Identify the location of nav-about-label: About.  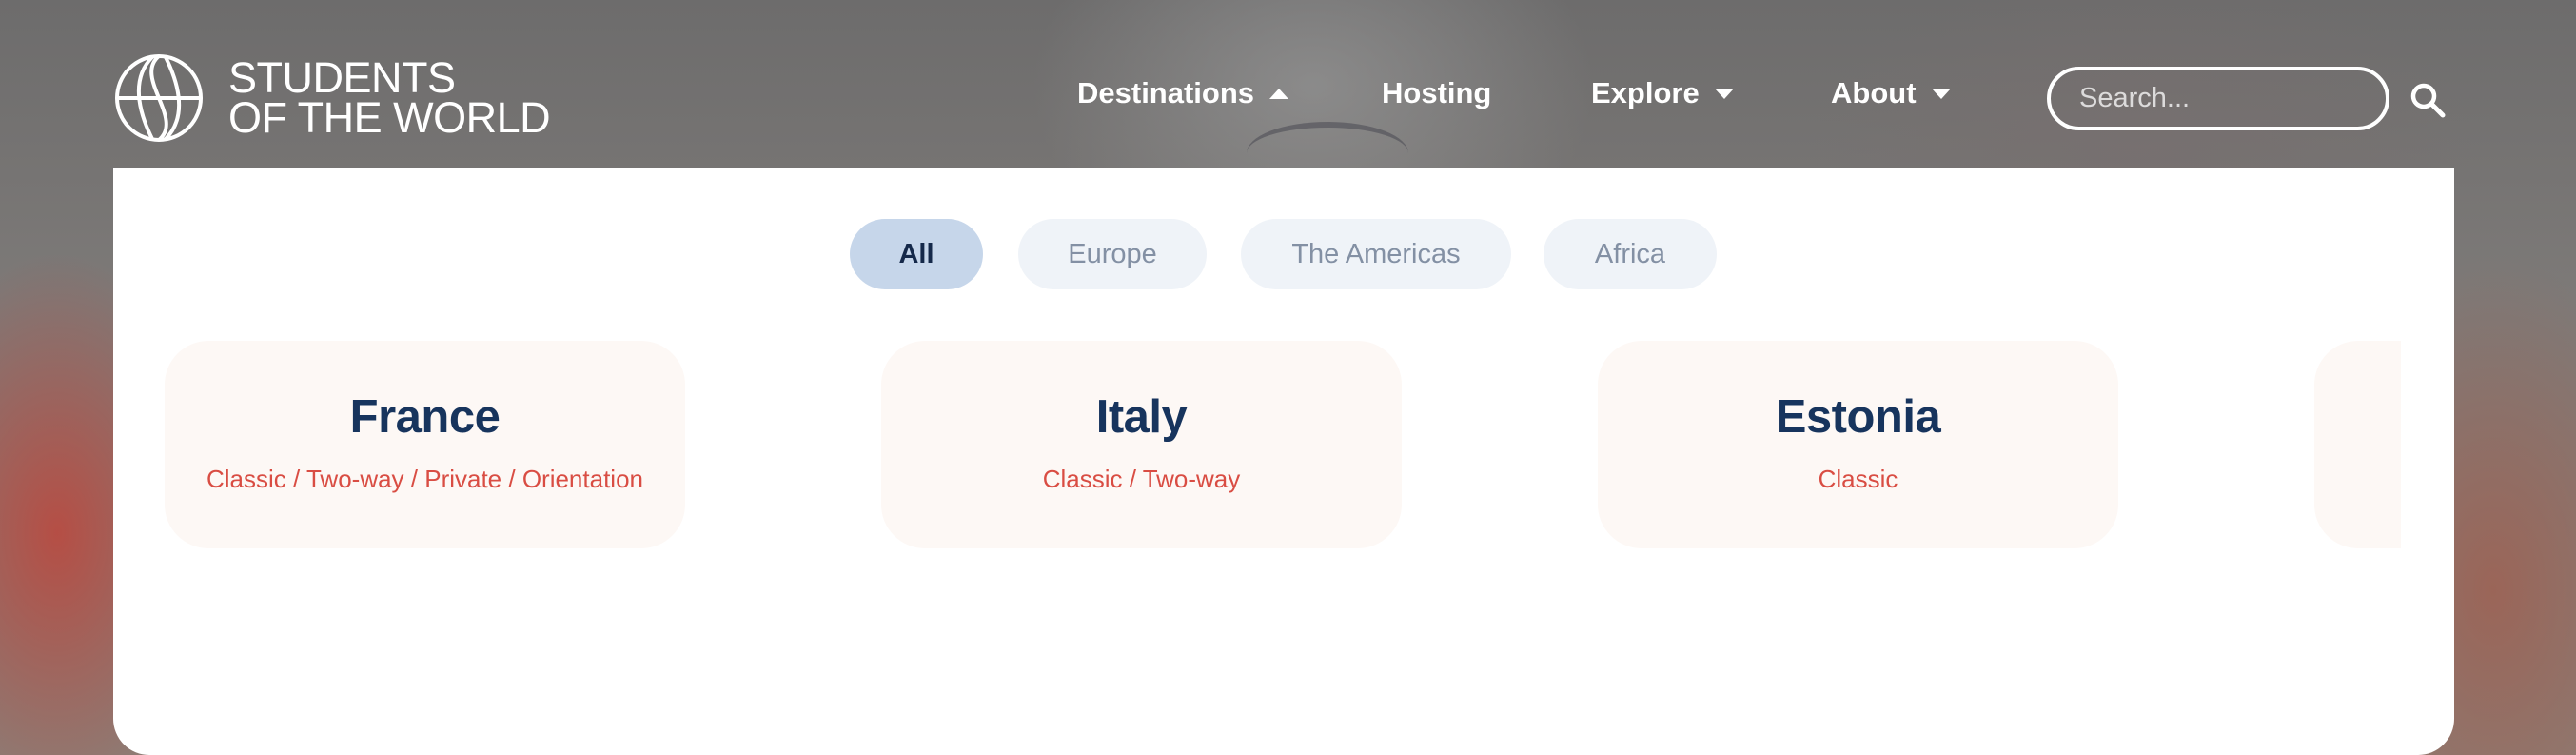
(1874, 92).